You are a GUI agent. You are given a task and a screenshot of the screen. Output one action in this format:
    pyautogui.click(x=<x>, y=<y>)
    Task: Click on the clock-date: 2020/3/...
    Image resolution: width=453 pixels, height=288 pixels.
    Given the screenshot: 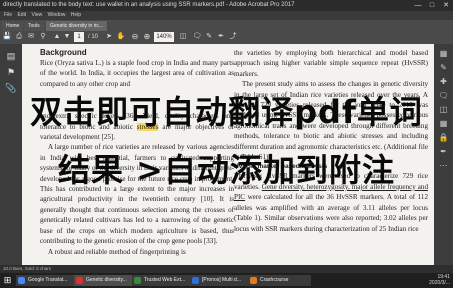 What is the action you would take?
    pyautogui.click(x=439, y=282)
    